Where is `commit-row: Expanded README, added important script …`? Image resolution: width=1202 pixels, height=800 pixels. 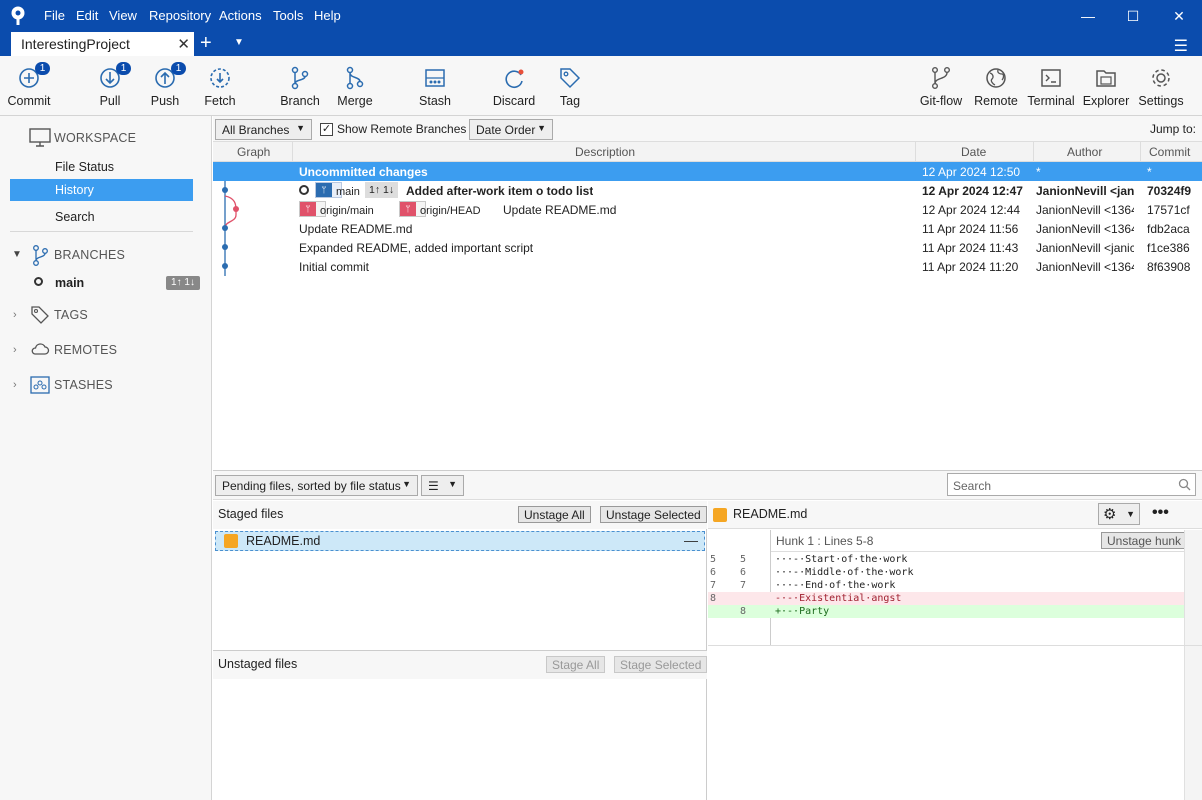 commit-row: Expanded README, added important script … is located at coordinates (707, 247).